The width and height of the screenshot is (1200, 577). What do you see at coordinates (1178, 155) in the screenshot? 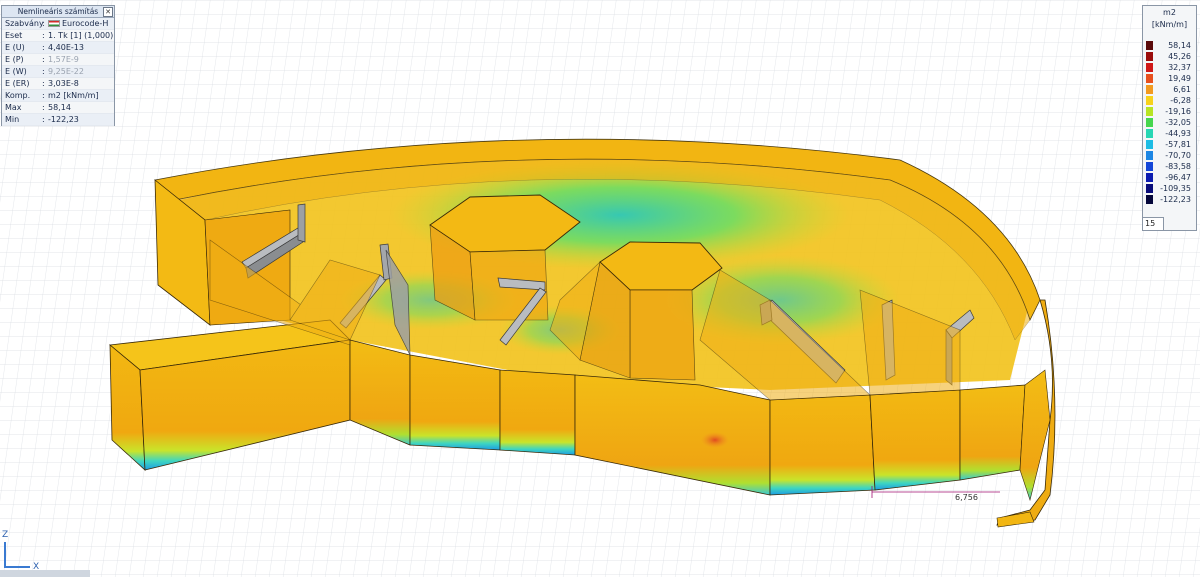
I see `legend-value: -70,70` at bounding box center [1178, 155].